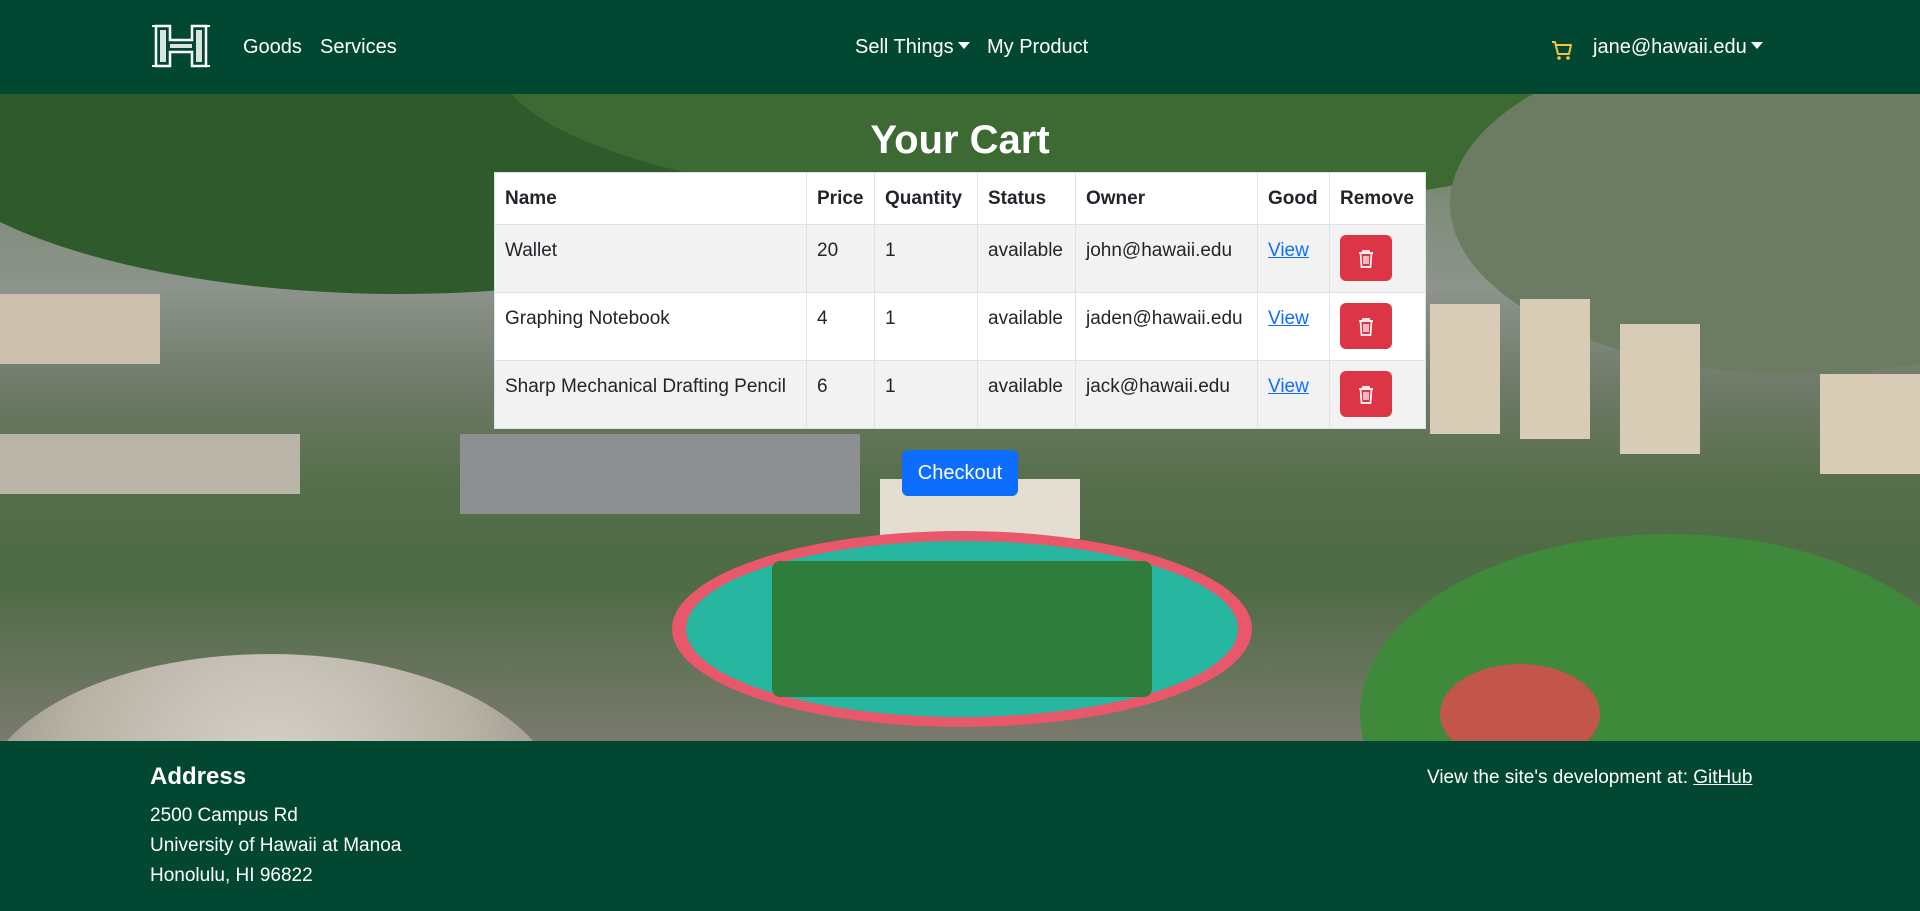 The width and height of the screenshot is (1920, 911). I want to click on football-field-shape, so click(962, 629).